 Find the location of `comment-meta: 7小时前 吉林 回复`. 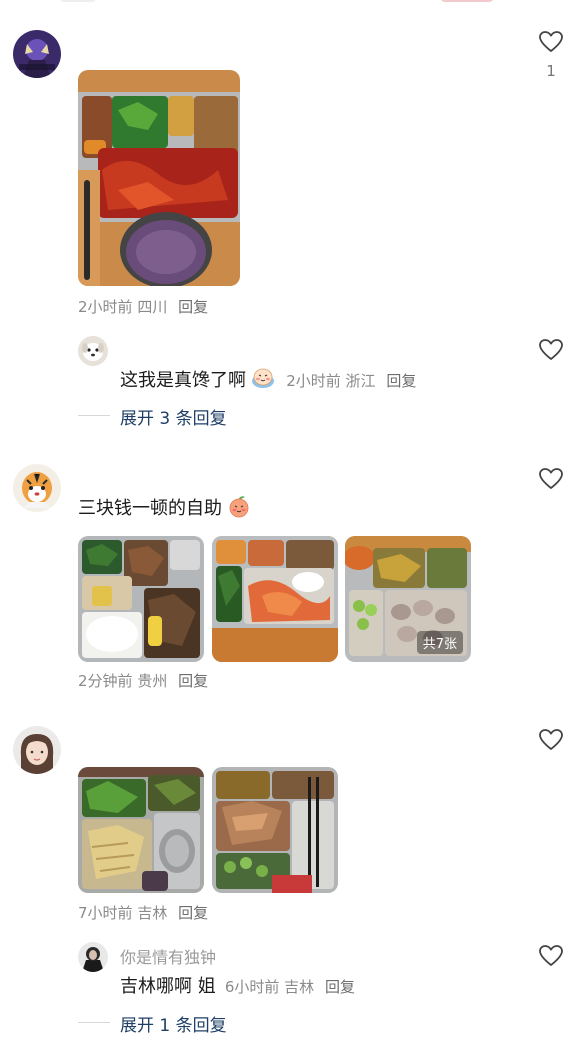

comment-meta: 7小时前 吉林 回复 is located at coordinates (143, 912).